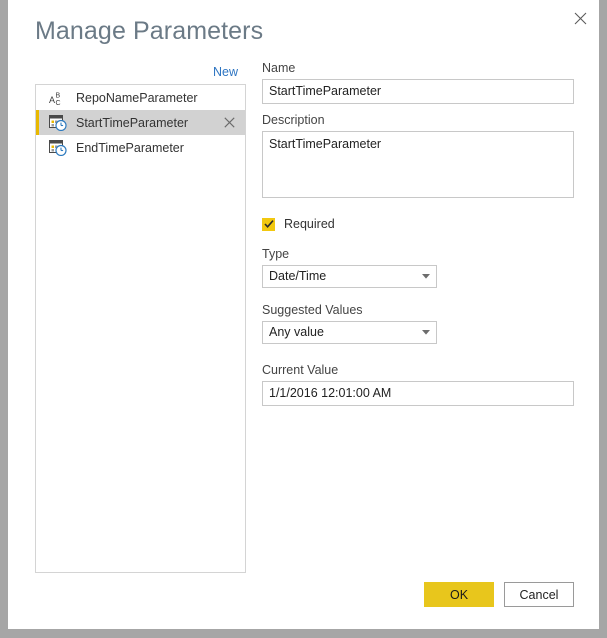 The height and width of the screenshot is (638, 607). What do you see at coordinates (309, 224) in the screenshot?
I see `required-label: Required` at bounding box center [309, 224].